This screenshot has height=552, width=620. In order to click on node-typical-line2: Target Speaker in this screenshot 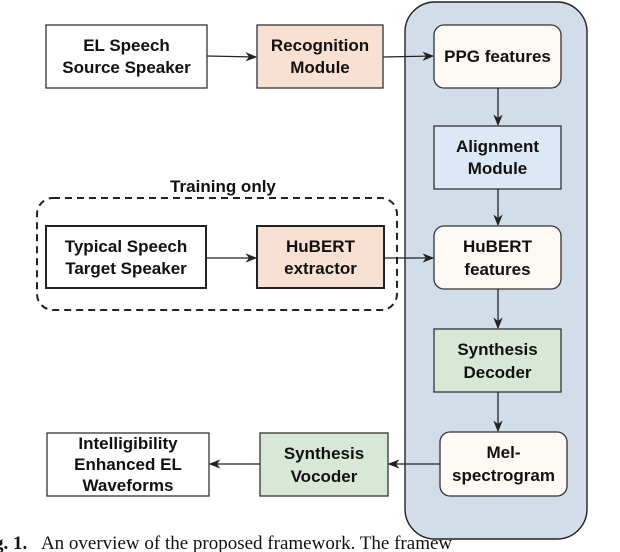, I will do `click(126, 268)`.